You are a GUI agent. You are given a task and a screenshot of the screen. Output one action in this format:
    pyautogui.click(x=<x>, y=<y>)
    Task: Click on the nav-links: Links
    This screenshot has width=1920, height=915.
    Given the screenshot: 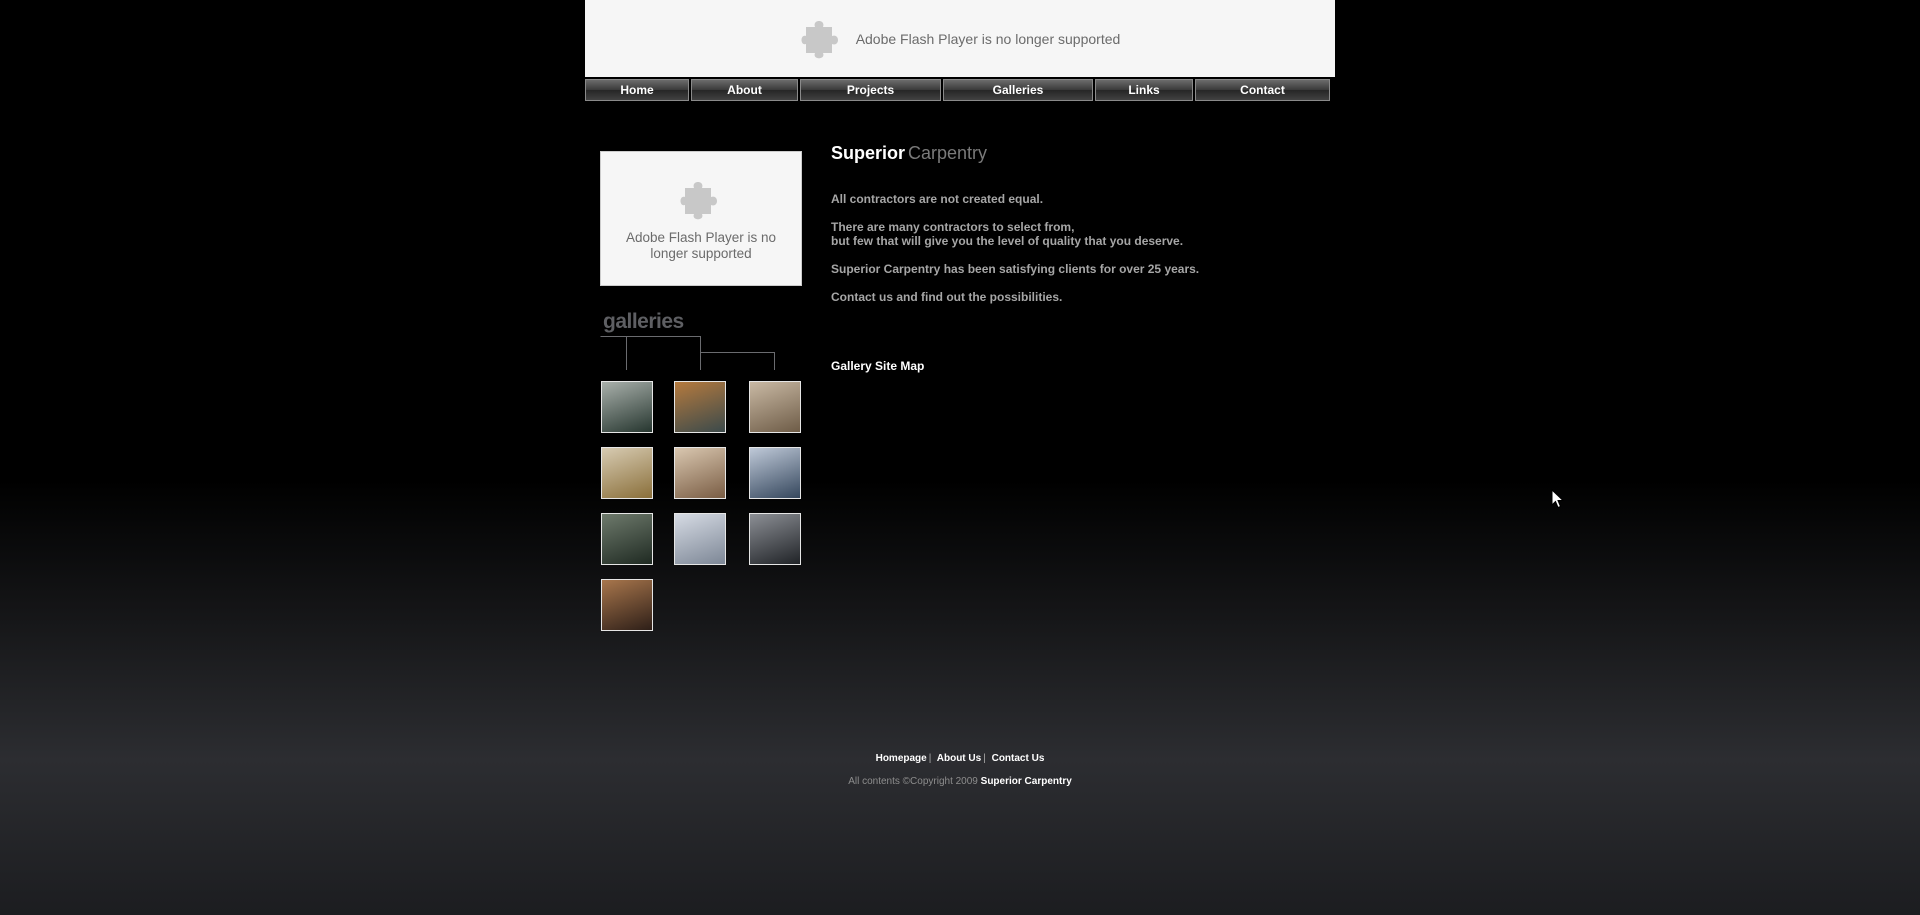 What is the action you would take?
    pyautogui.click(x=1144, y=90)
    